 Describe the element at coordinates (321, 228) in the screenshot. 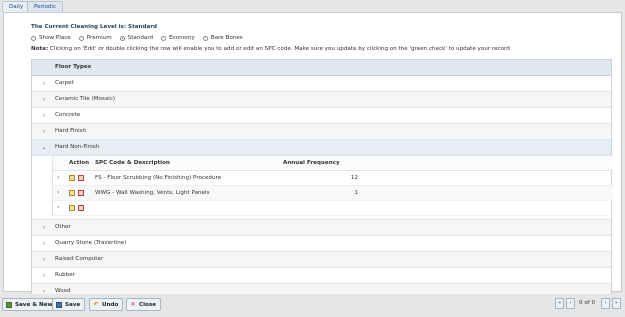

I see `grid-row-other: › Other` at that location.